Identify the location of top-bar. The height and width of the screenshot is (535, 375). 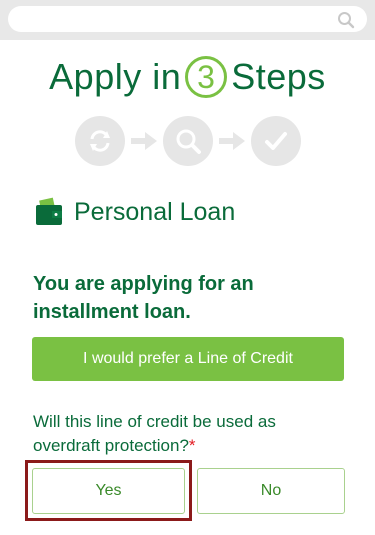
(187, 20).